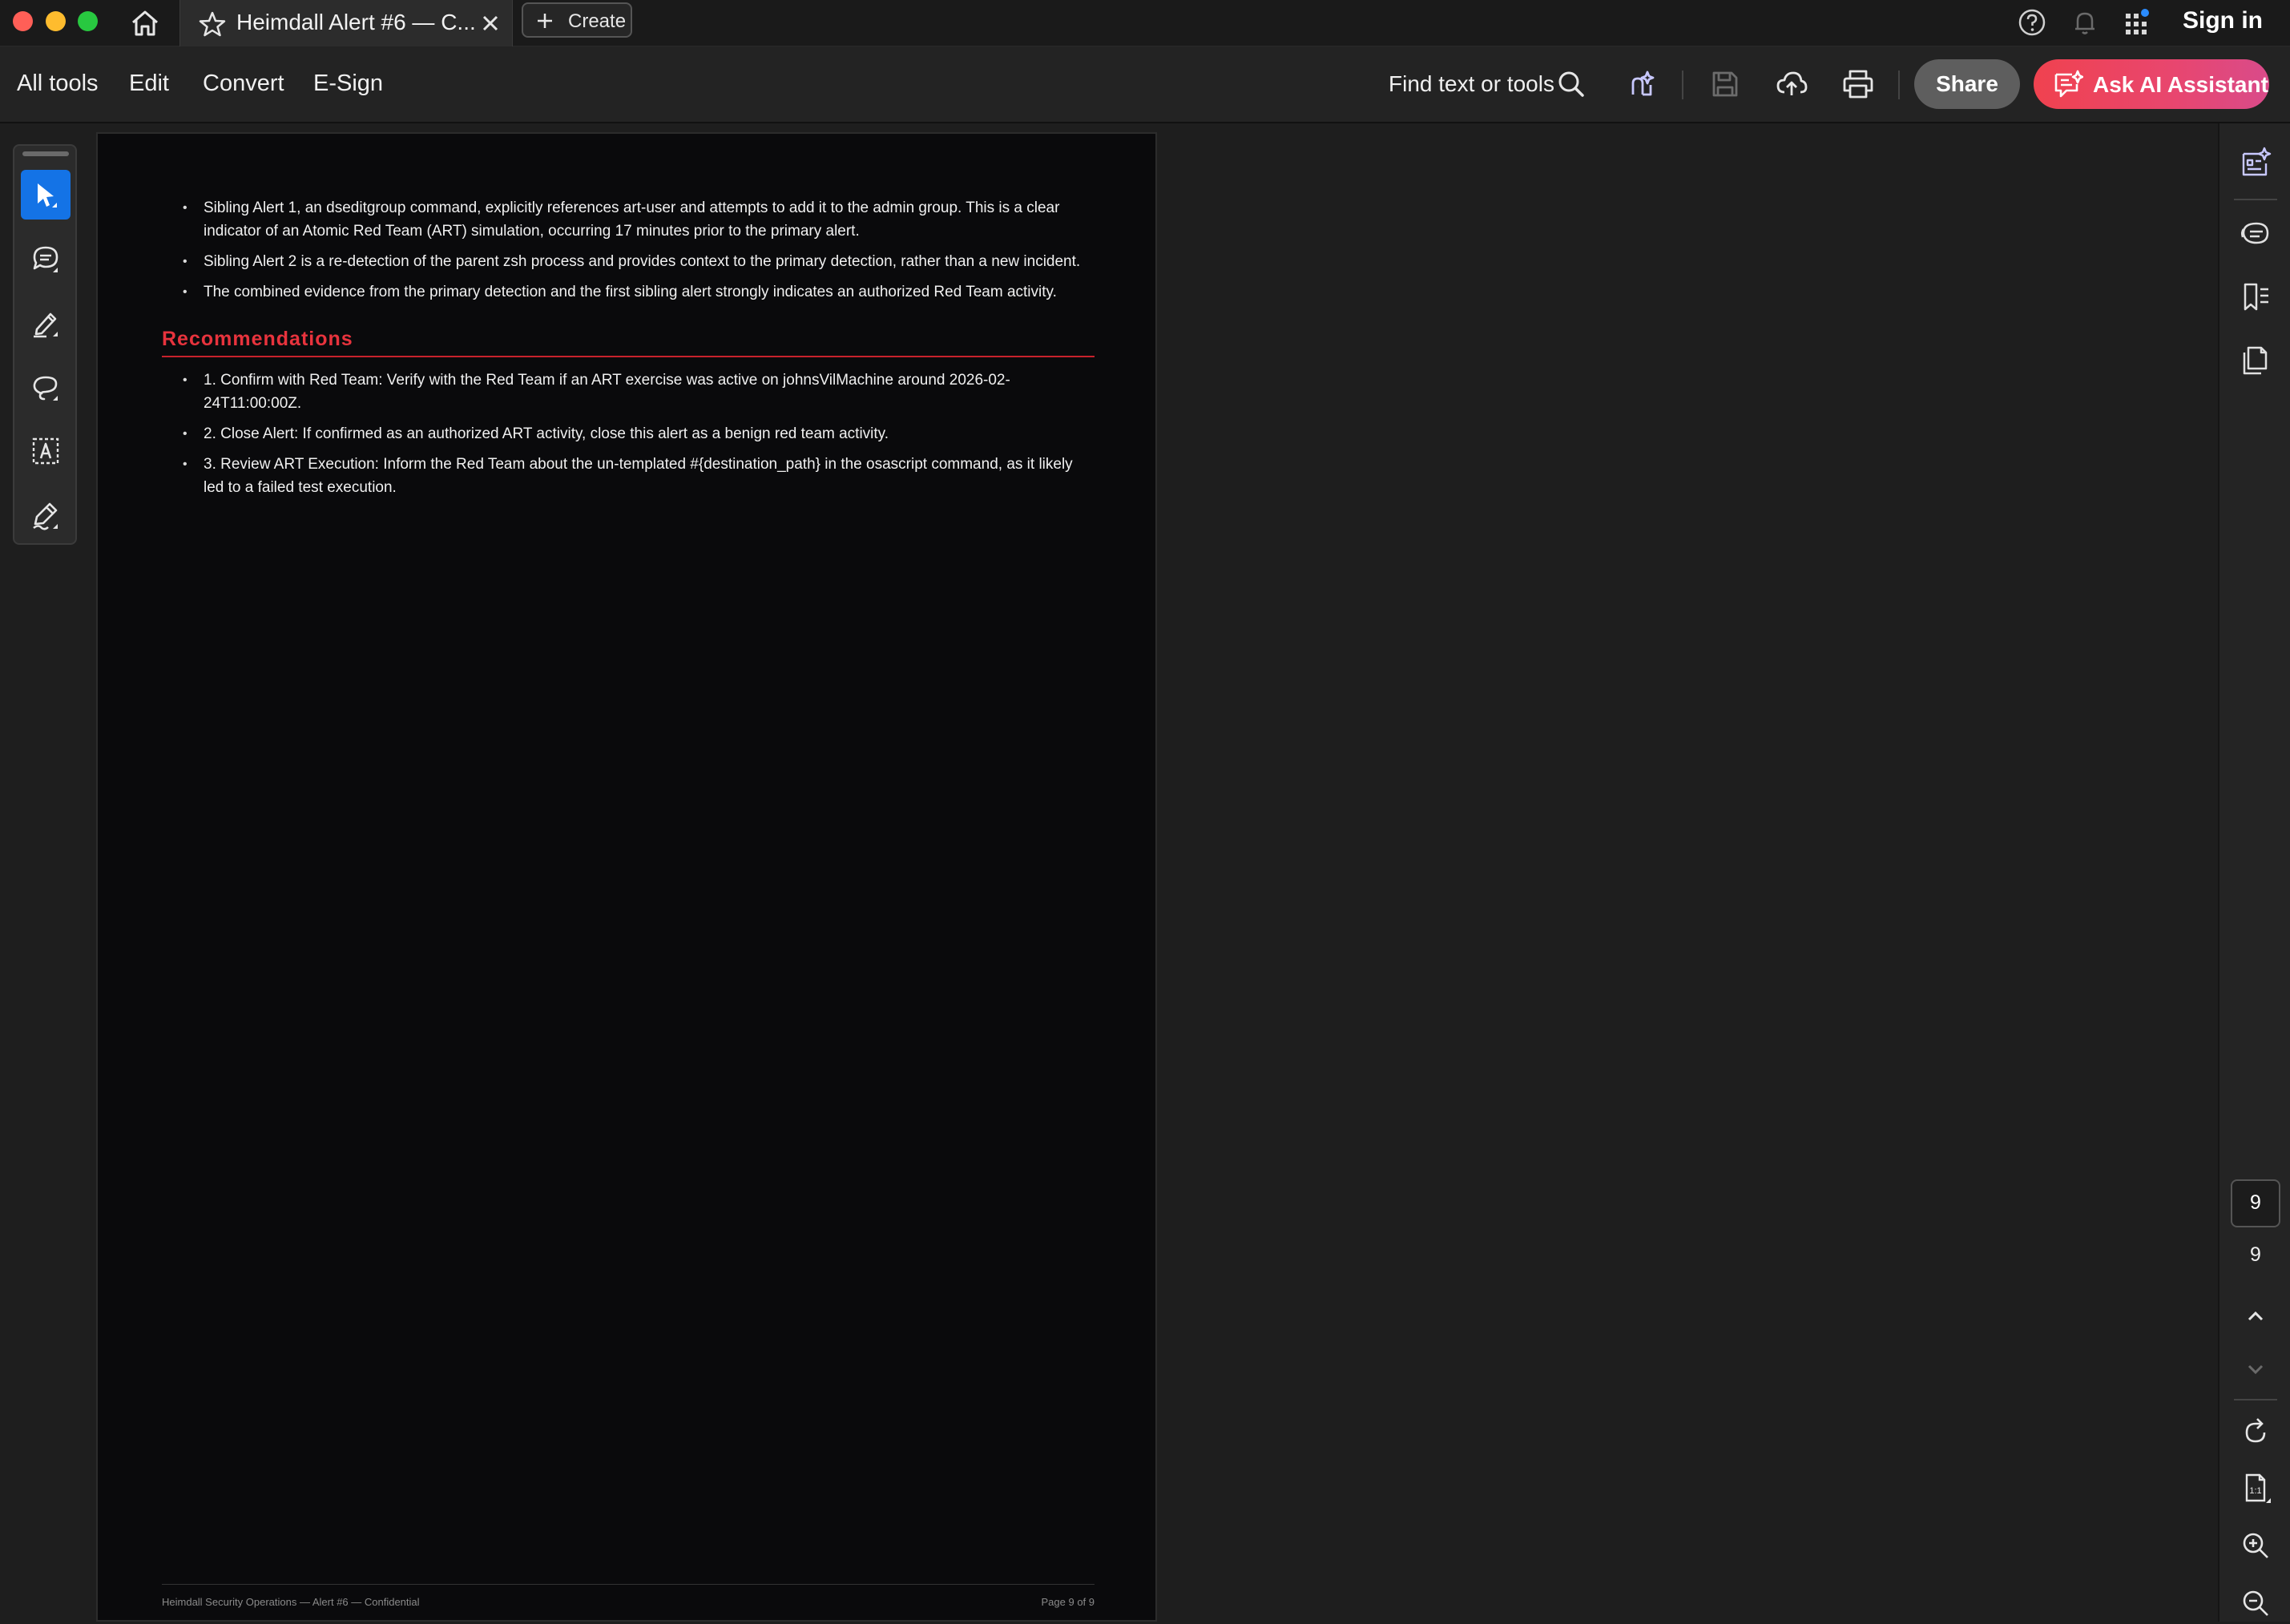 The width and height of the screenshot is (2290, 1624). I want to click on print-icon, so click(1858, 84).